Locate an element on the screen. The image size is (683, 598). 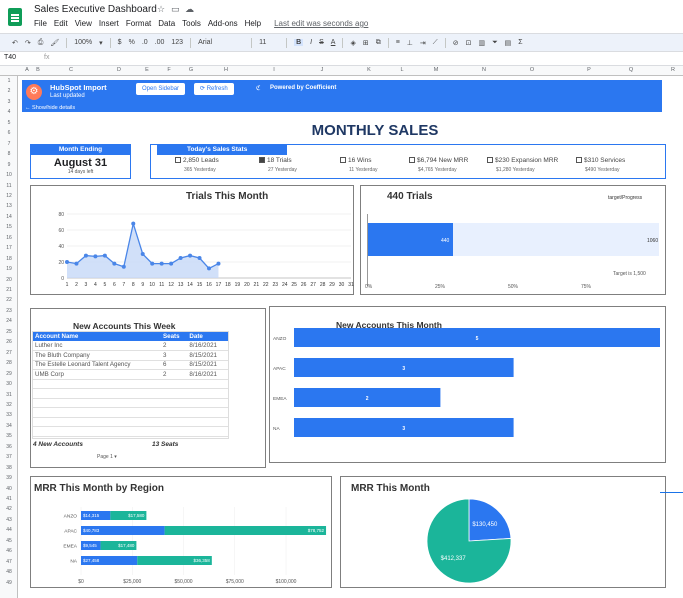
insert-link-icon: ⊘ is located at coordinates (456, 43).